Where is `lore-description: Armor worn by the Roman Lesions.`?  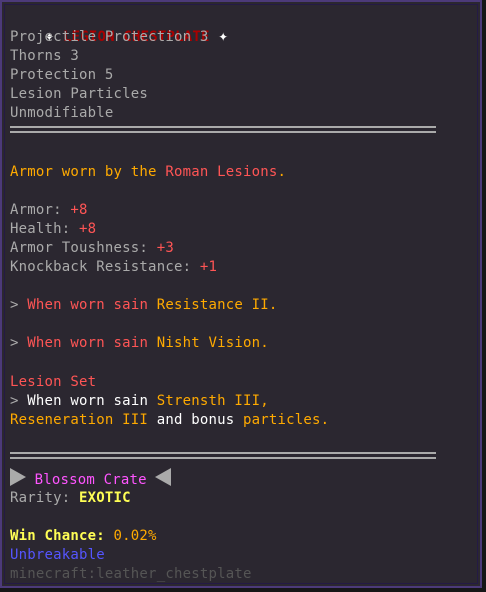 lore-description: Armor worn by the Roman Lesions. is located at coordinates (148, 172).